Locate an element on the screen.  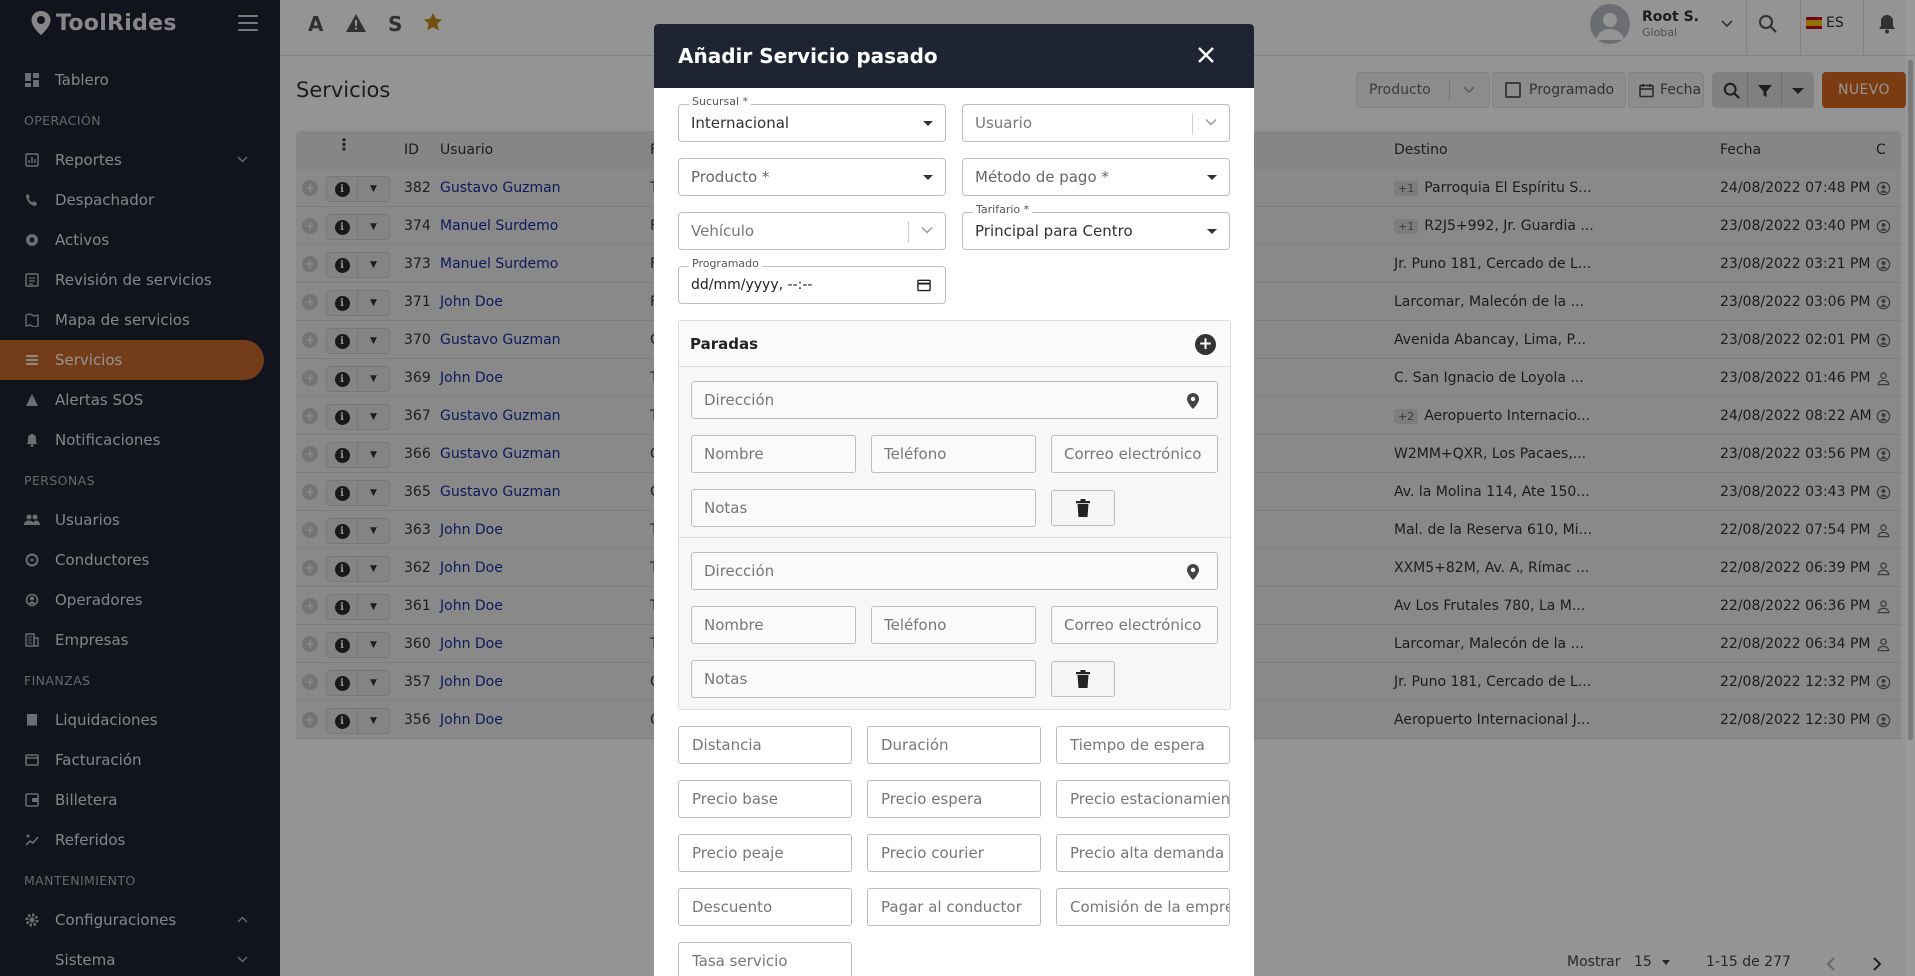
branch-value: Internacional is located at coordinates (740, 123).